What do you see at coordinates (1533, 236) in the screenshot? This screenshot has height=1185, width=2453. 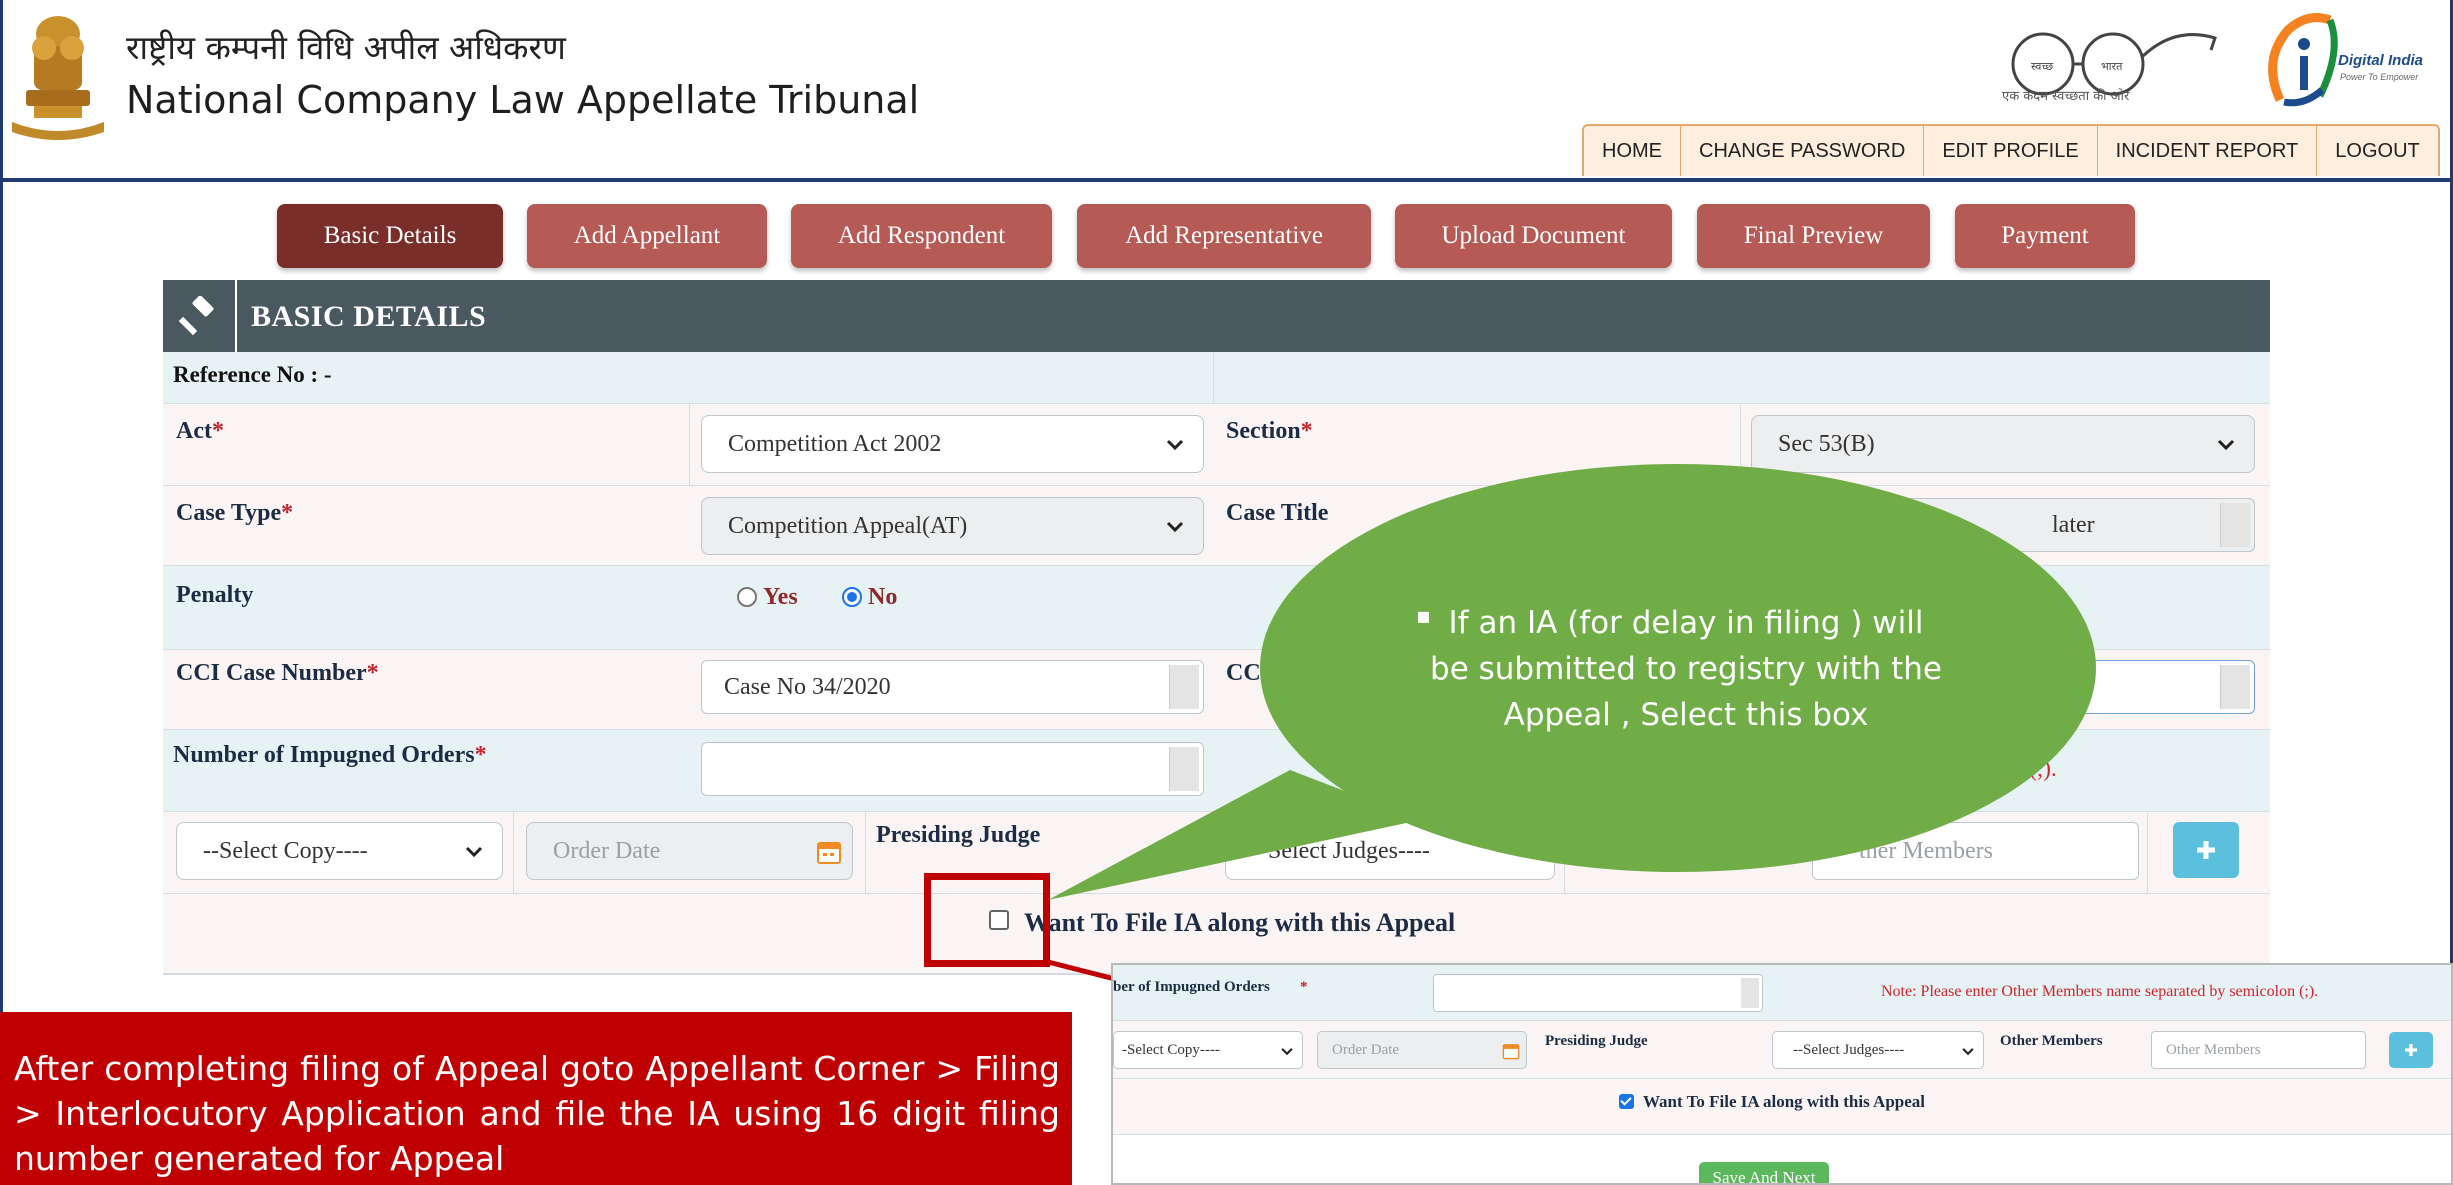 I see `step-upload-document: Upload Document` at bounding box center [1533, 236].